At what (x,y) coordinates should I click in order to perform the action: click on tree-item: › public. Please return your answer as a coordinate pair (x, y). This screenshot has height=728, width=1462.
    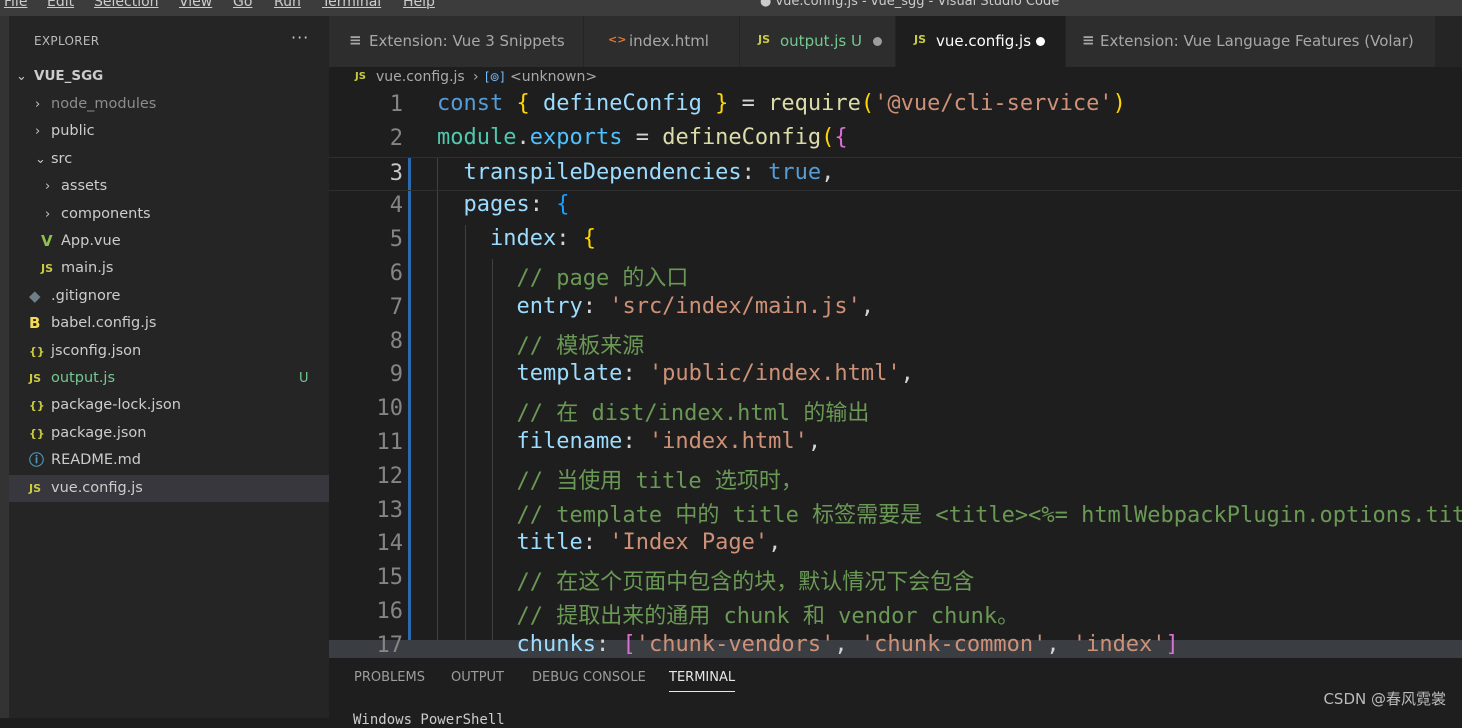
    Looking at the image, I should click on (169, 131).